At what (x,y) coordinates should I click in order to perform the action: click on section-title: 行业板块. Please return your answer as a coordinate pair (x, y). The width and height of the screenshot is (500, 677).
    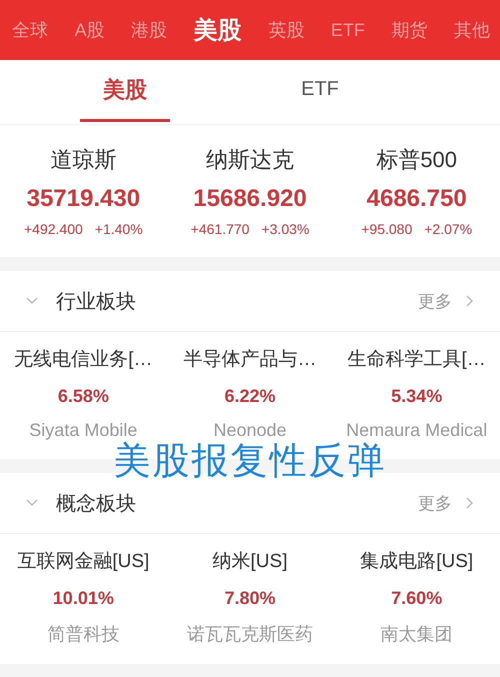
    Looking at the image, I should click on (96, 302).